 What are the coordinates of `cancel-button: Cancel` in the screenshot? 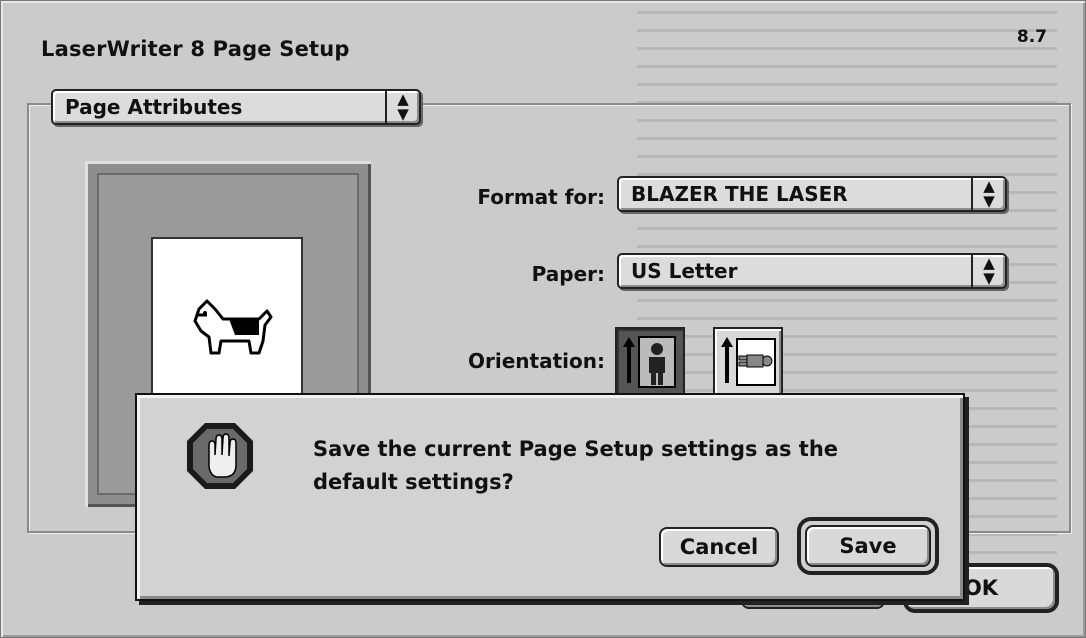 It's located at (719, 547).